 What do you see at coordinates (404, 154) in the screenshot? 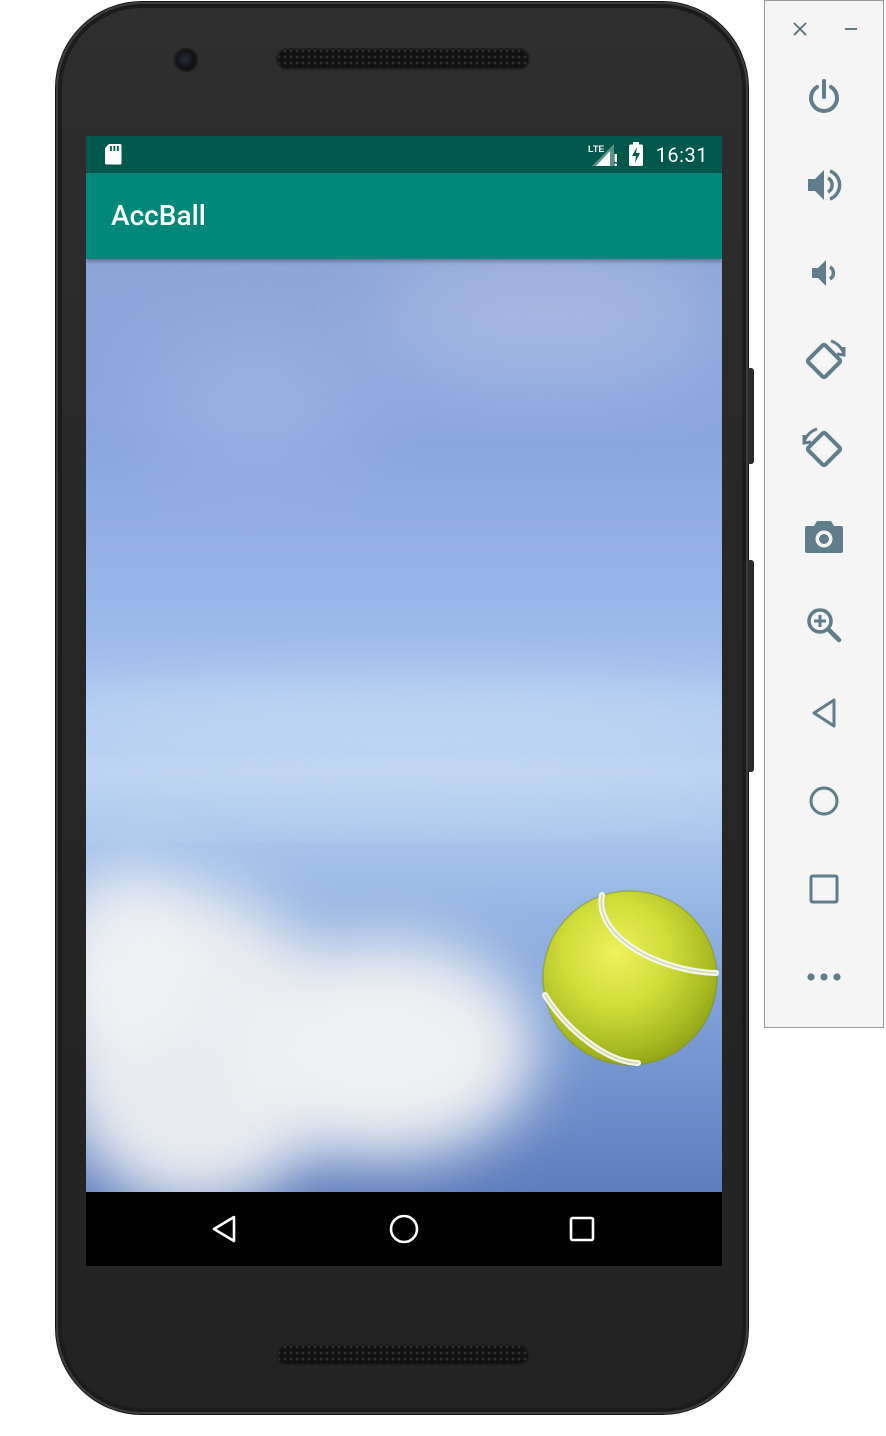
I see `status-bar: LTE 16:31` at bounding box center [404, 154].